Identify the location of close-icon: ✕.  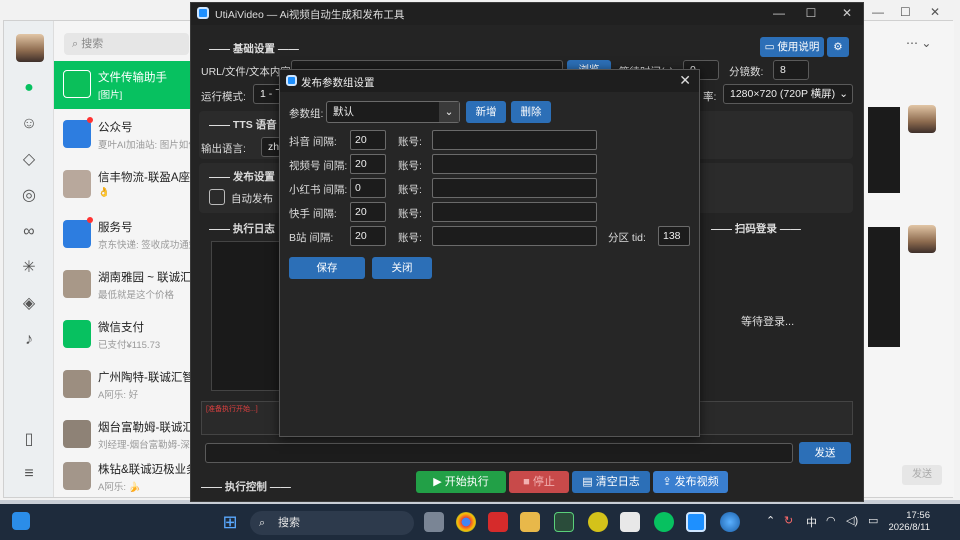
(935, 12).